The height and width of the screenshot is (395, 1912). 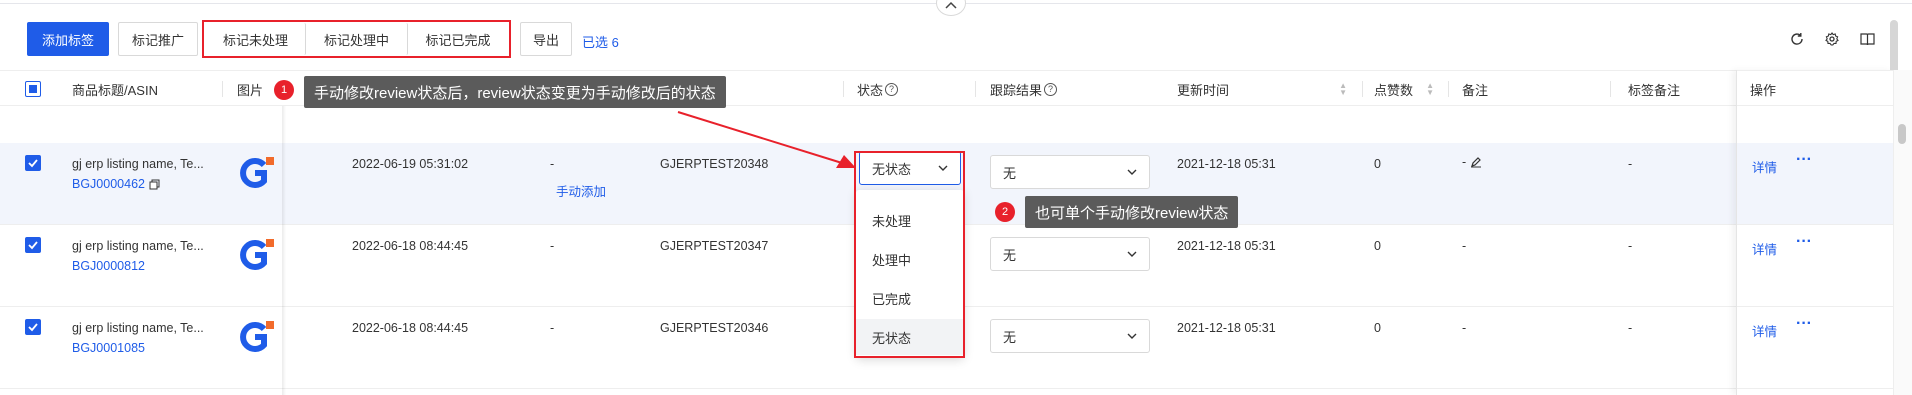 I want to click on annotation-badge-one: 1, so click(x=284, y=90).